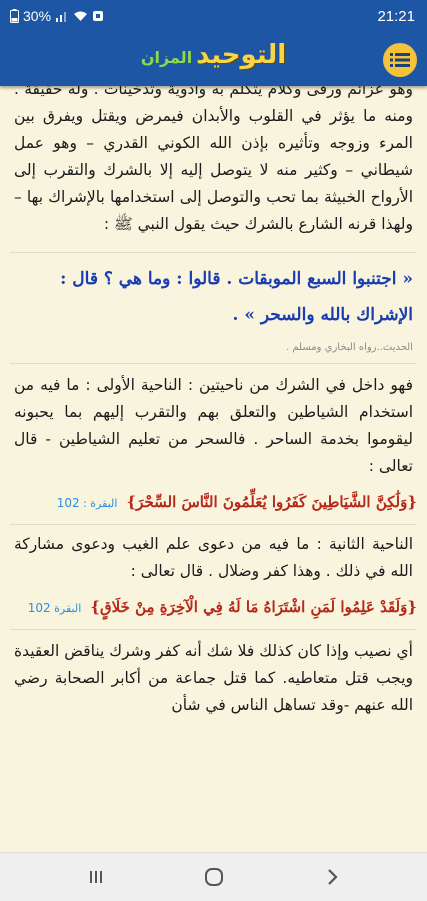  I want to click on back-button, so click(332, 877).